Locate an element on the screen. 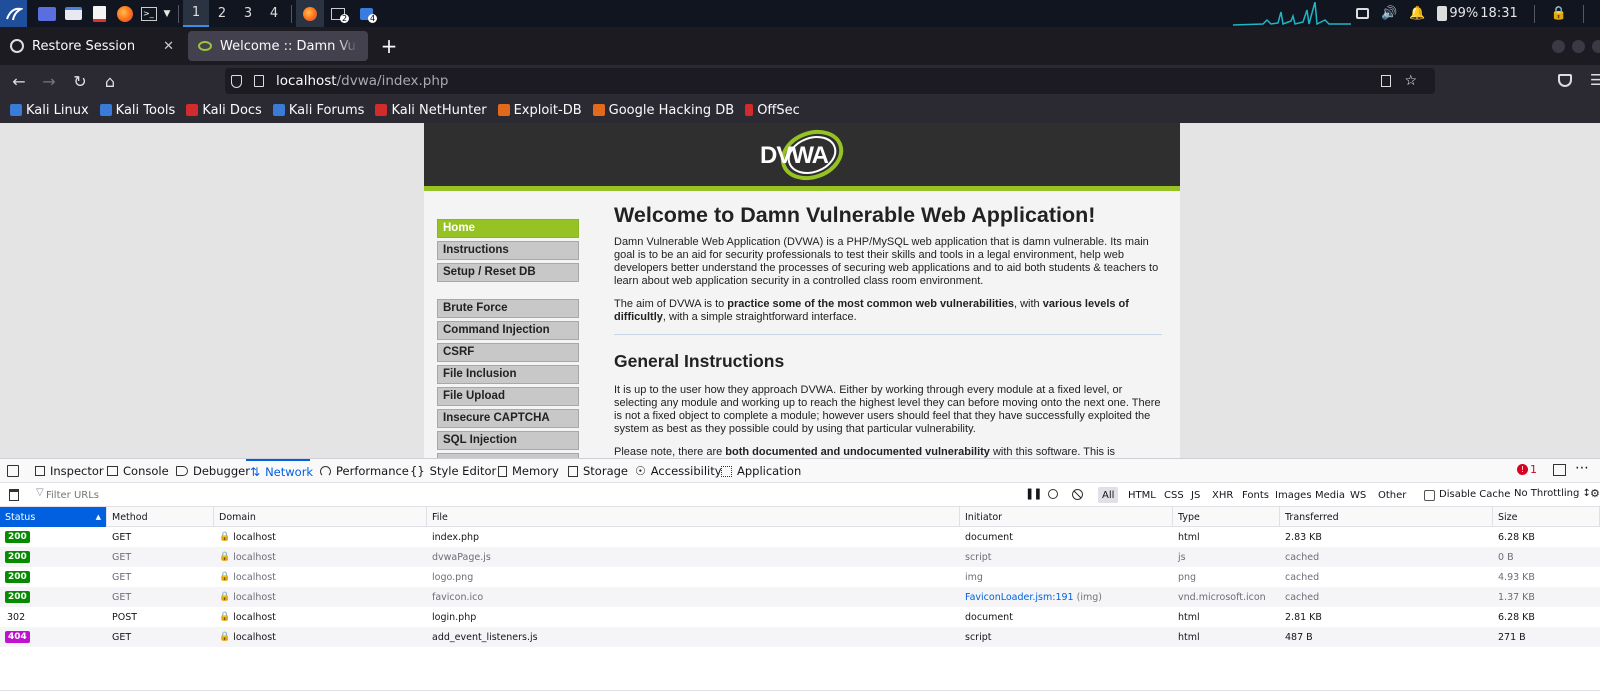 The height and width of the screenshot is (694, 1600). tab-accessibility: ☉ Accessibility is located at coordinates (678, 471).